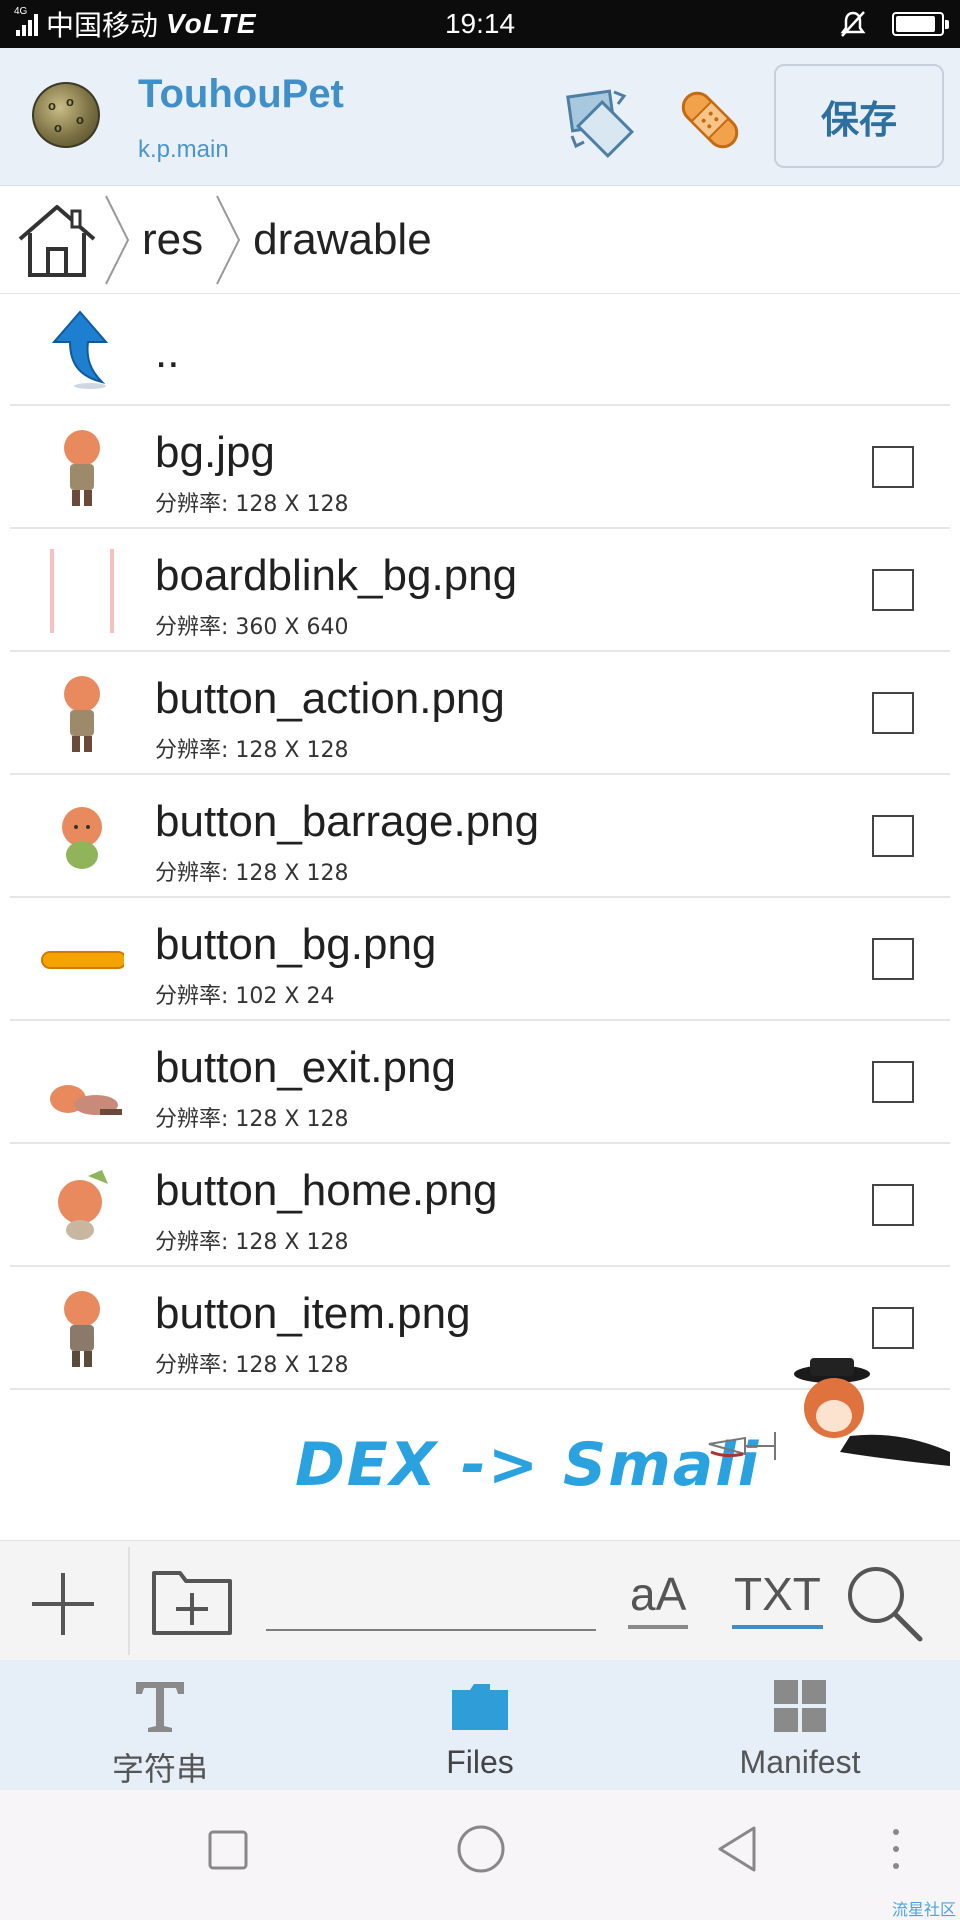 Image resolution: width=960 pixels, height=1920 pixels. I want to click on file-row: bg.jpg 分辨率: 128 X 128, so click(480, 467).